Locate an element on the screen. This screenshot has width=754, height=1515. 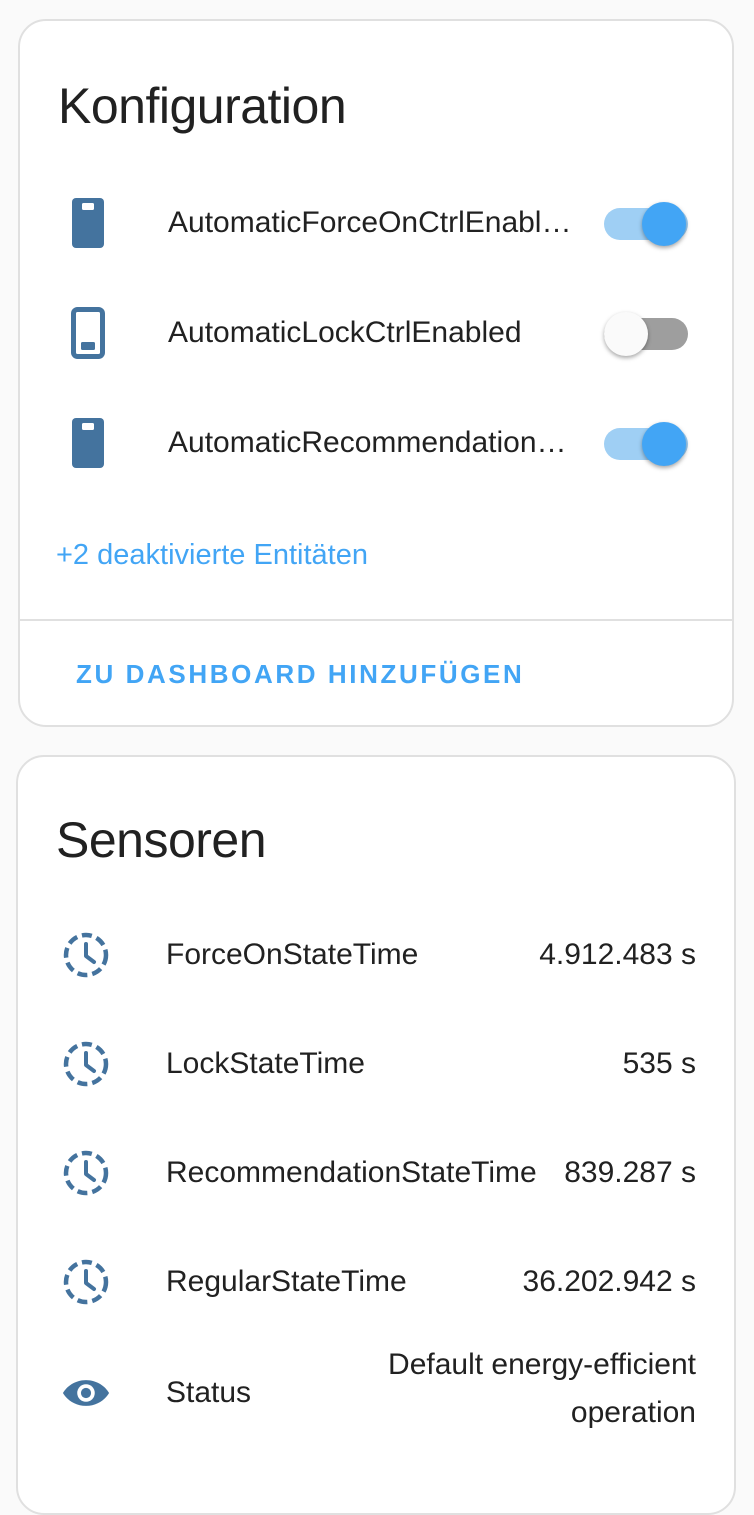
config-row-lock: AutomaticLockCtrlEnabled is located at coordinates (376, 333).